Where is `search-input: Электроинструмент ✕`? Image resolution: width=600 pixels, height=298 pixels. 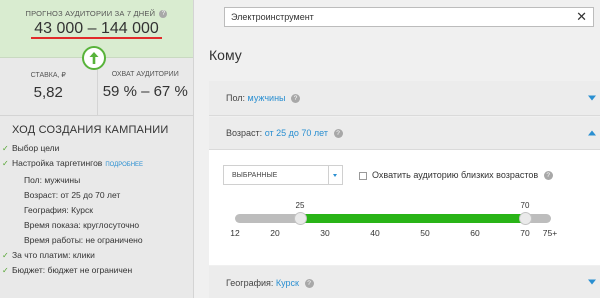
search-input: Электроинструмент ✕ is located at coordinates (409, 17).